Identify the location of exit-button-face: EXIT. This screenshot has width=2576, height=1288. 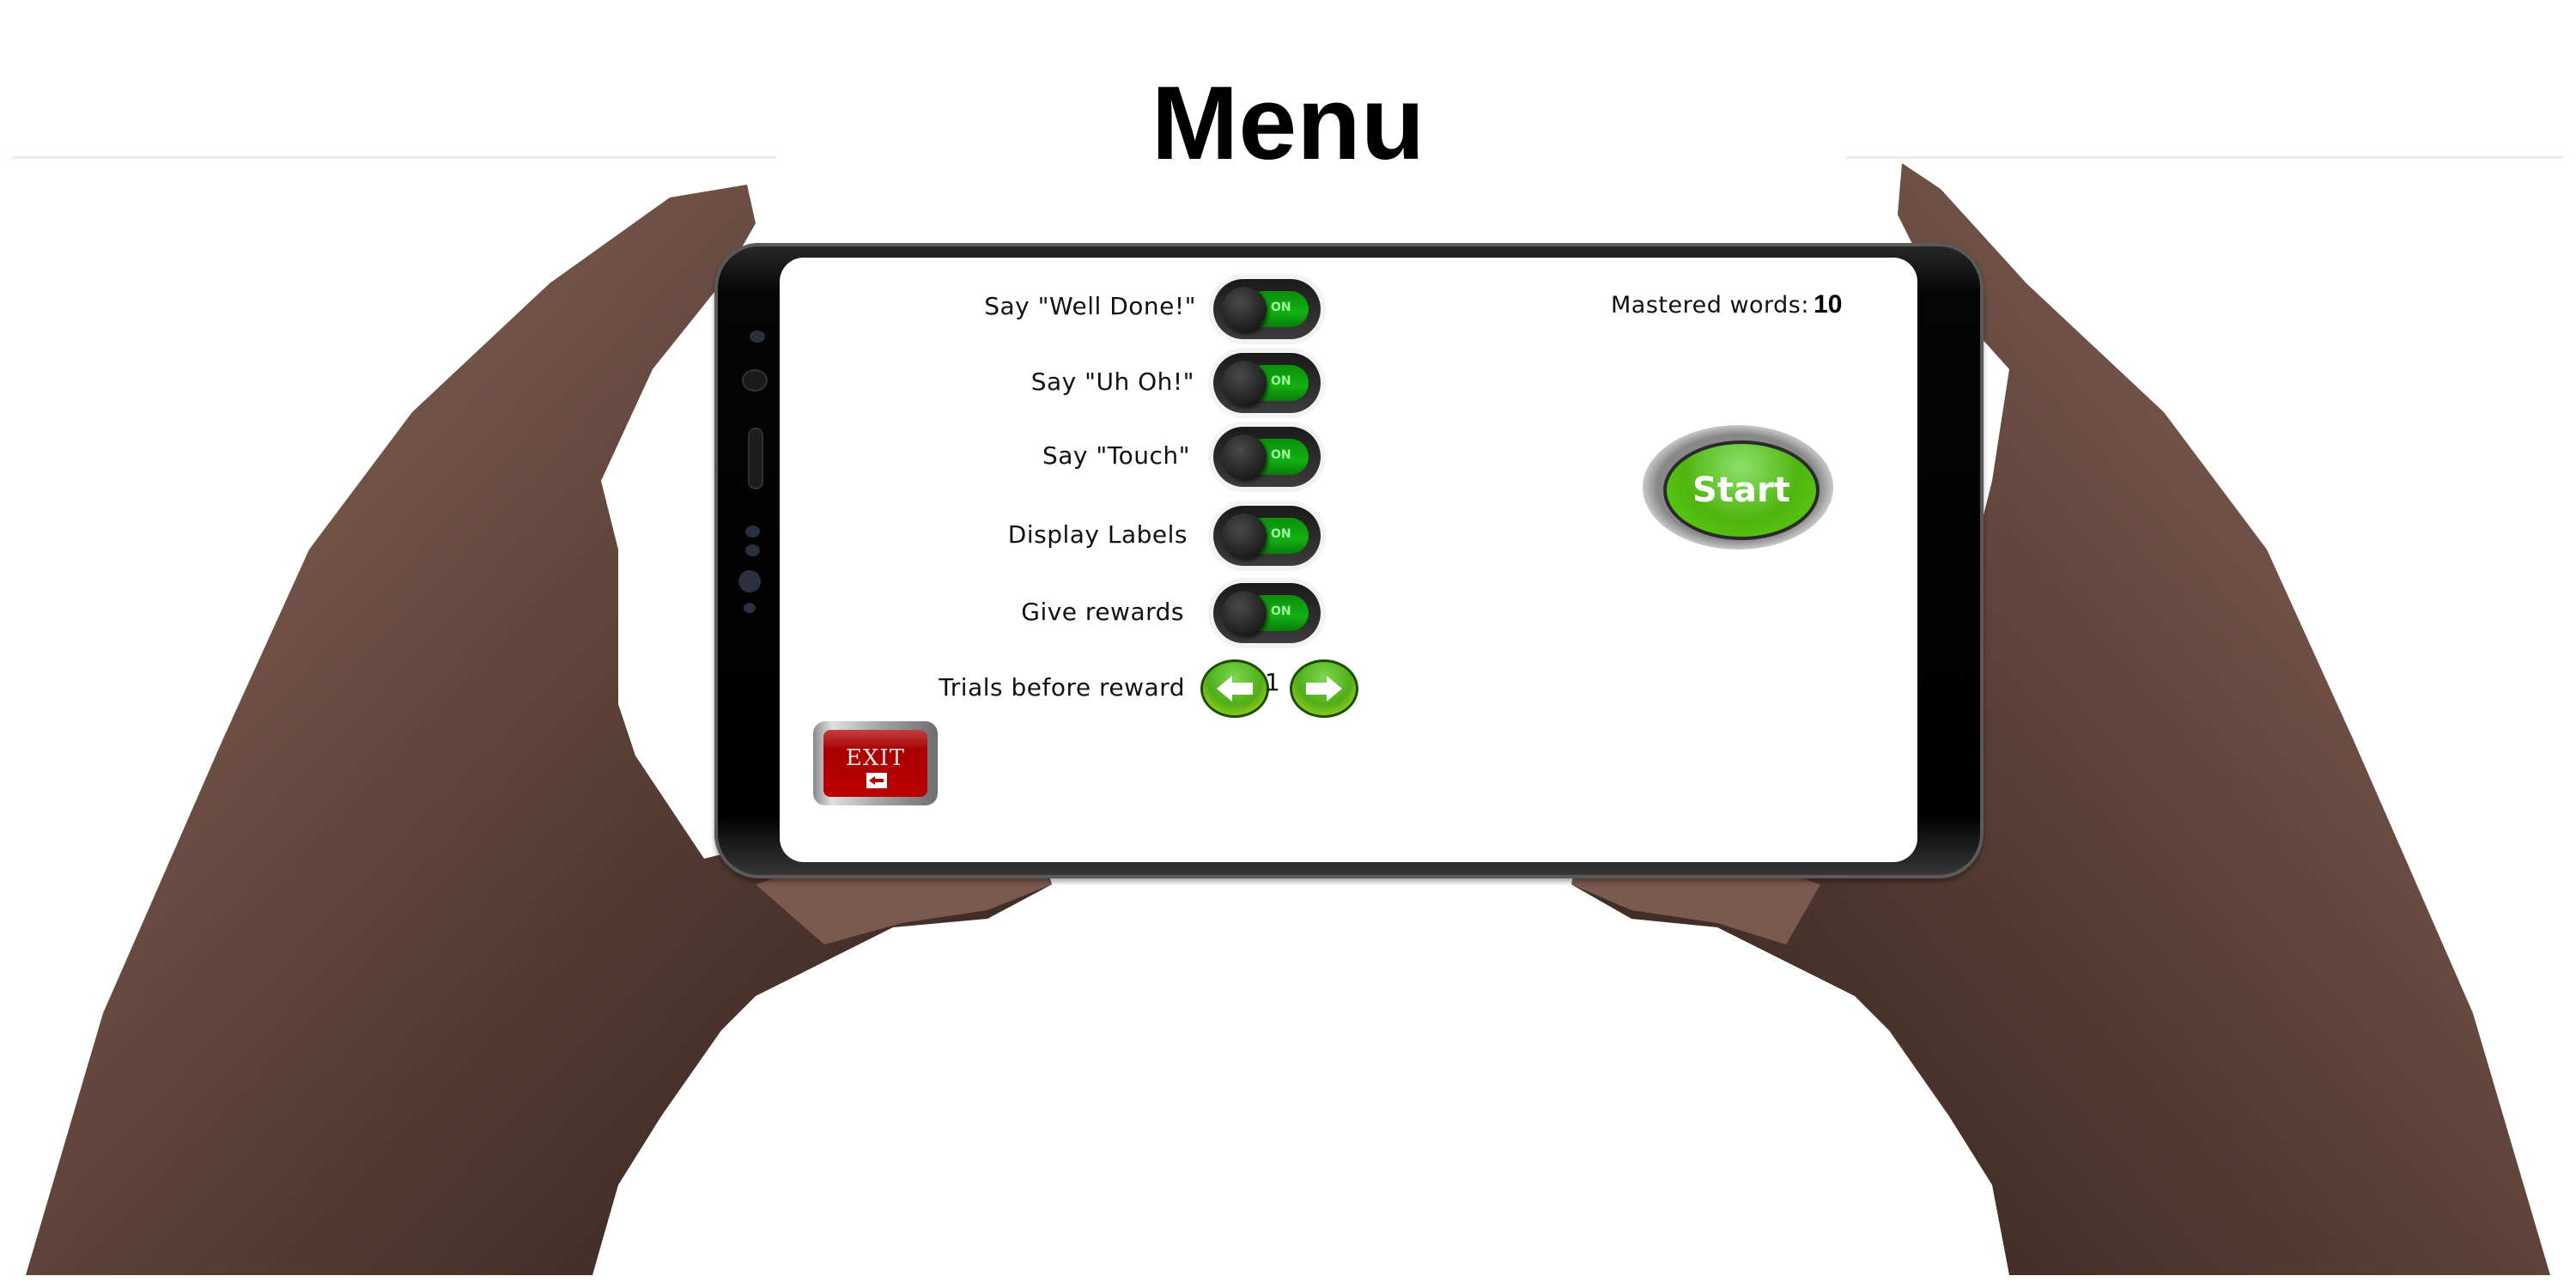
(875, 764).